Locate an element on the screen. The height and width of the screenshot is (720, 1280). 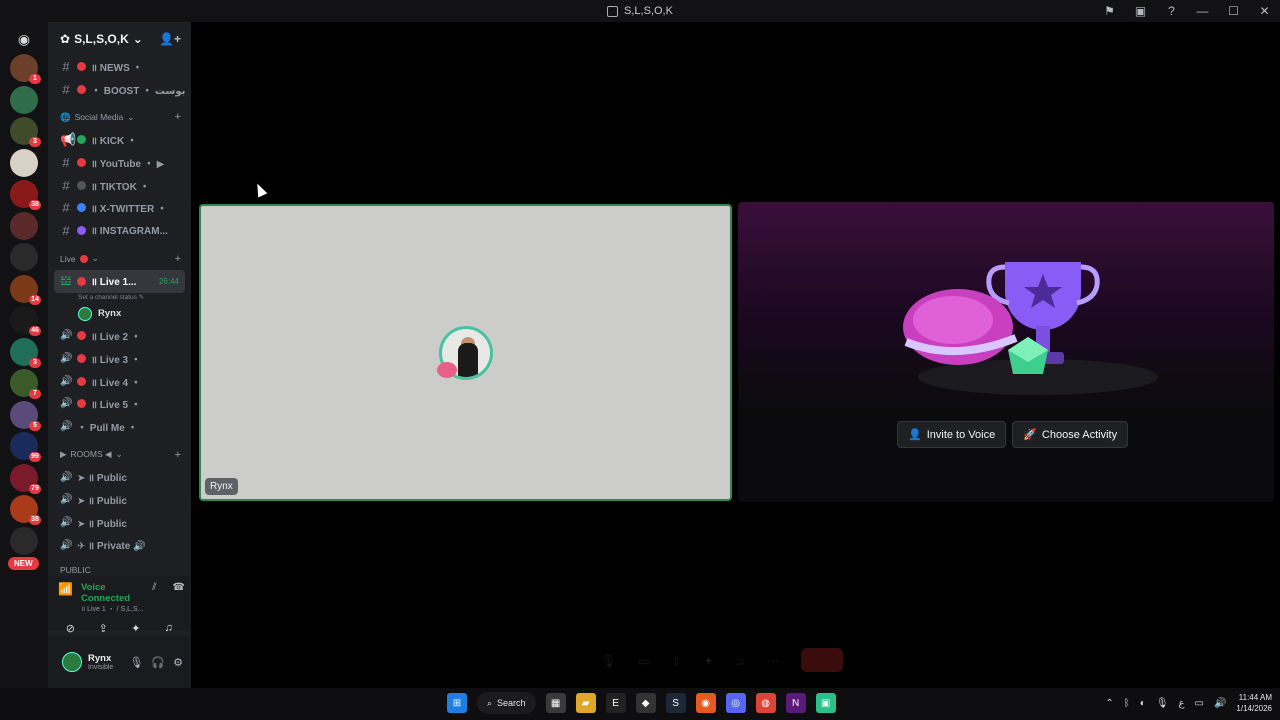
choose-activity-button: 🚀 Choose Activity is located at coordinates (1070, 434).